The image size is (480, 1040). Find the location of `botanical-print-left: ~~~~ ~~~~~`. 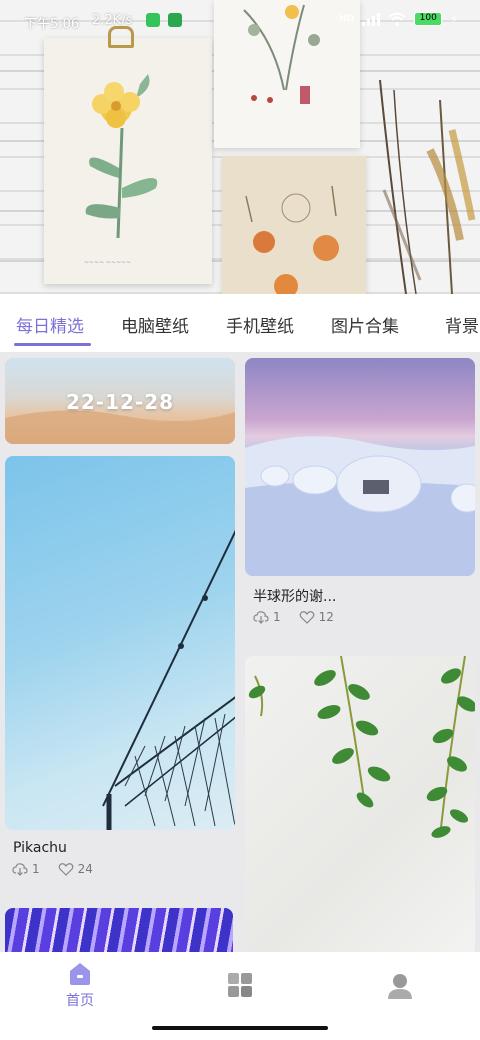

botanical-print-left: ~~~~ ~~~~~ is located at coordinates (128, 161).